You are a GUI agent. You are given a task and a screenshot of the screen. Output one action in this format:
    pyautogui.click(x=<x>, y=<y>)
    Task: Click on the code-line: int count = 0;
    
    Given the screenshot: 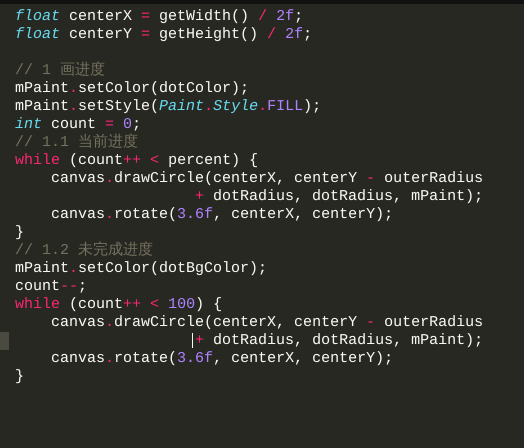 What is the action you would take?
    pyautogui.click(x=78, y=124)
    